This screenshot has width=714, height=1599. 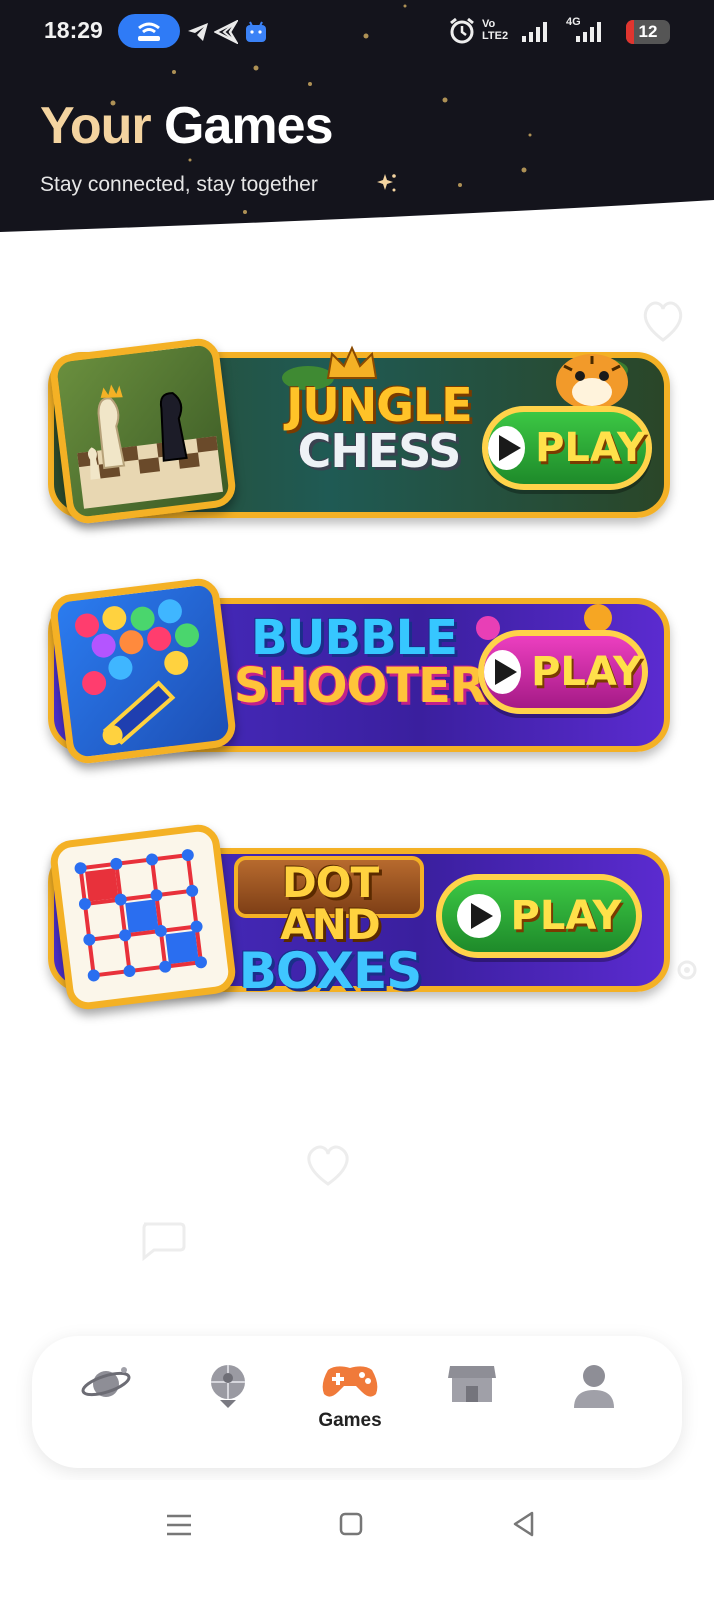 What do you see at coordinates (495, 30) in the screenshot?
I see `network-label: Vo LTE2` at bounding box center [495, 30].